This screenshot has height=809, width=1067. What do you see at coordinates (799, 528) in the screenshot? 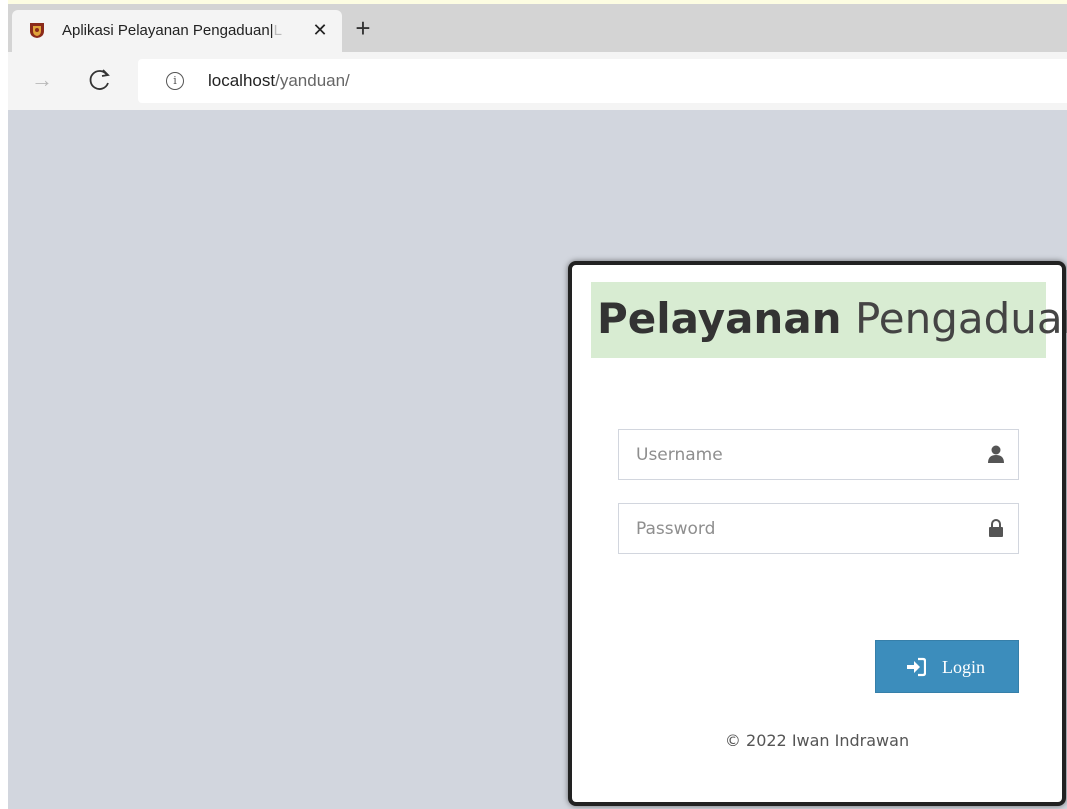
I see `password-input` at bounding box center [799, 528].